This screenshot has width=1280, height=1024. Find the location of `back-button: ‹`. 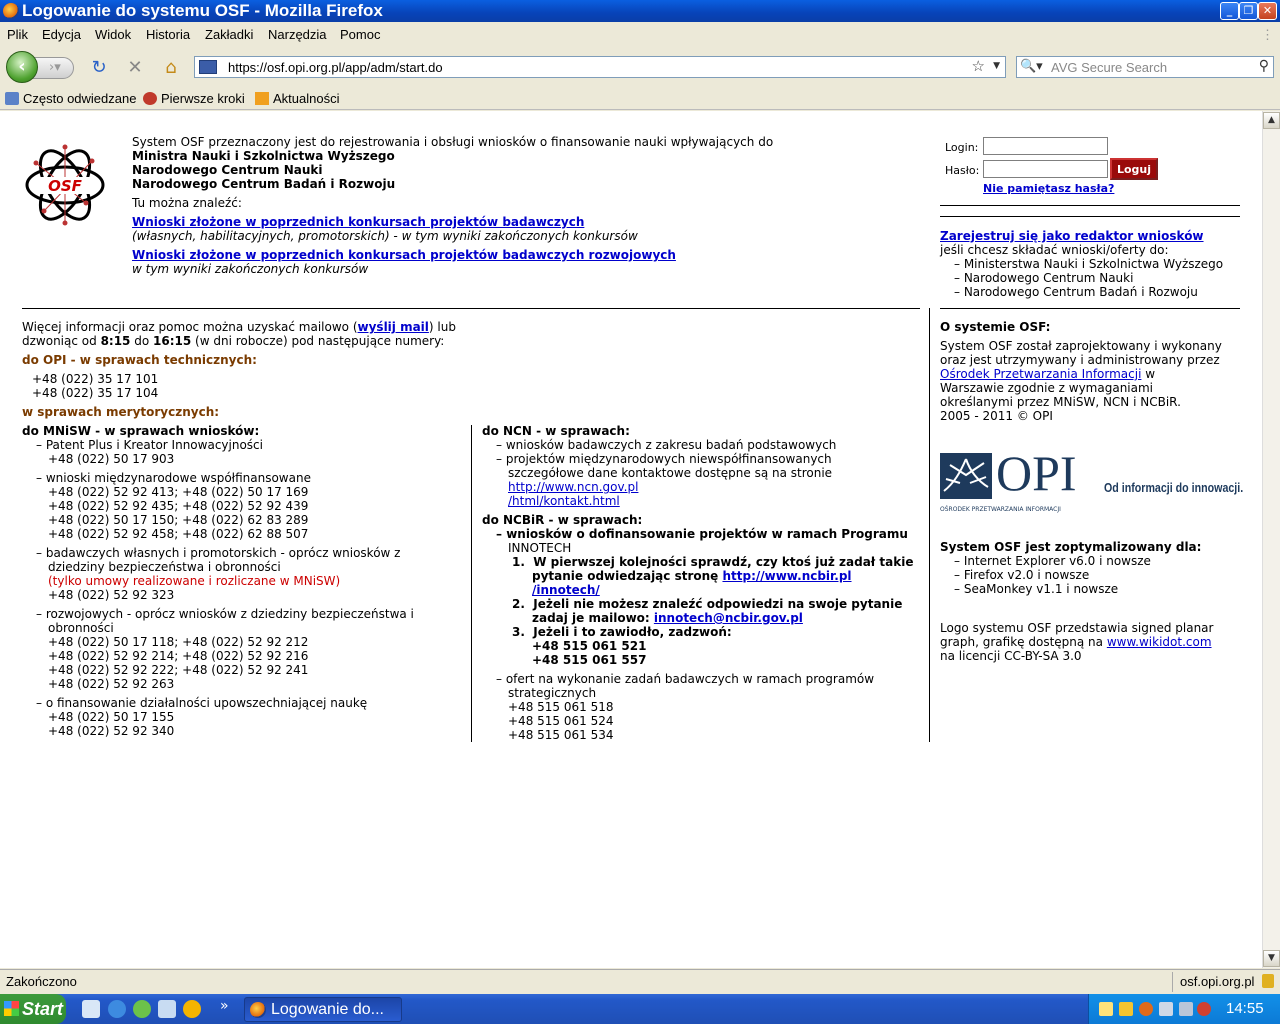

back-button: ‹ is located at coordinates (22, 67).